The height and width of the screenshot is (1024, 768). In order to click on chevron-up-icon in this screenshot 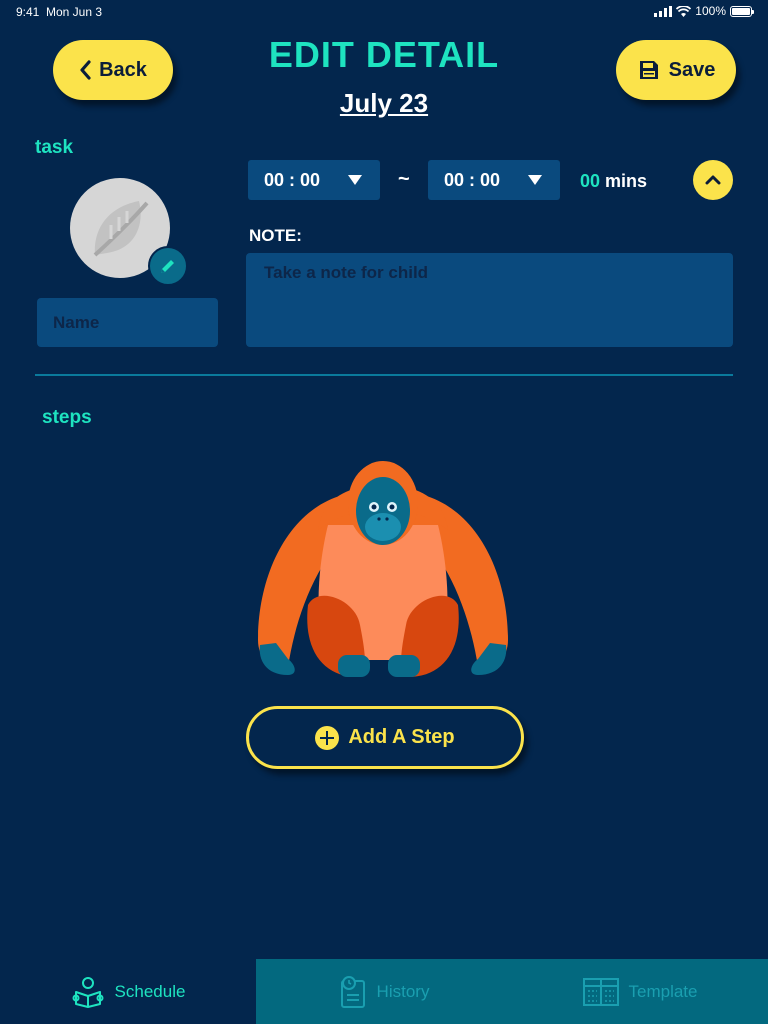, I will do `click(713, 180)`.